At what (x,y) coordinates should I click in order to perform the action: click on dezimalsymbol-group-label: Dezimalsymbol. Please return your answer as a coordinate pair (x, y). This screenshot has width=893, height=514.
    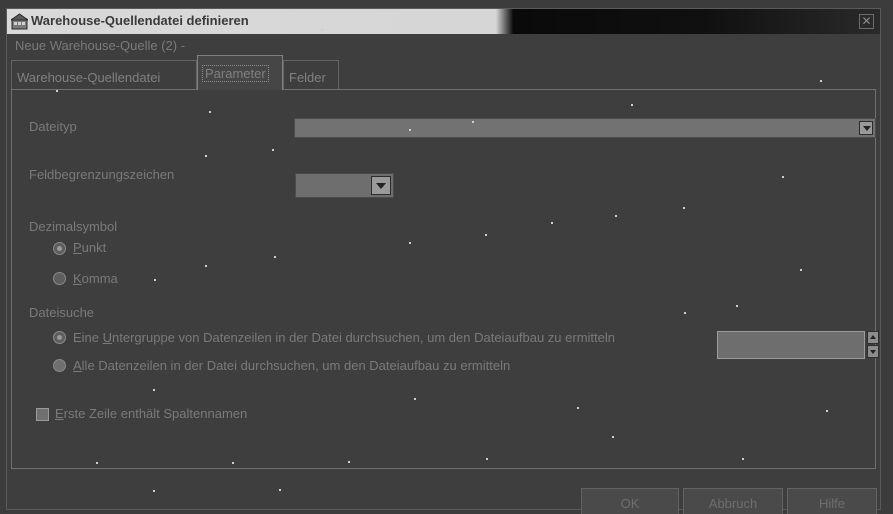
    Looking at the image, I should click on (73, 226).